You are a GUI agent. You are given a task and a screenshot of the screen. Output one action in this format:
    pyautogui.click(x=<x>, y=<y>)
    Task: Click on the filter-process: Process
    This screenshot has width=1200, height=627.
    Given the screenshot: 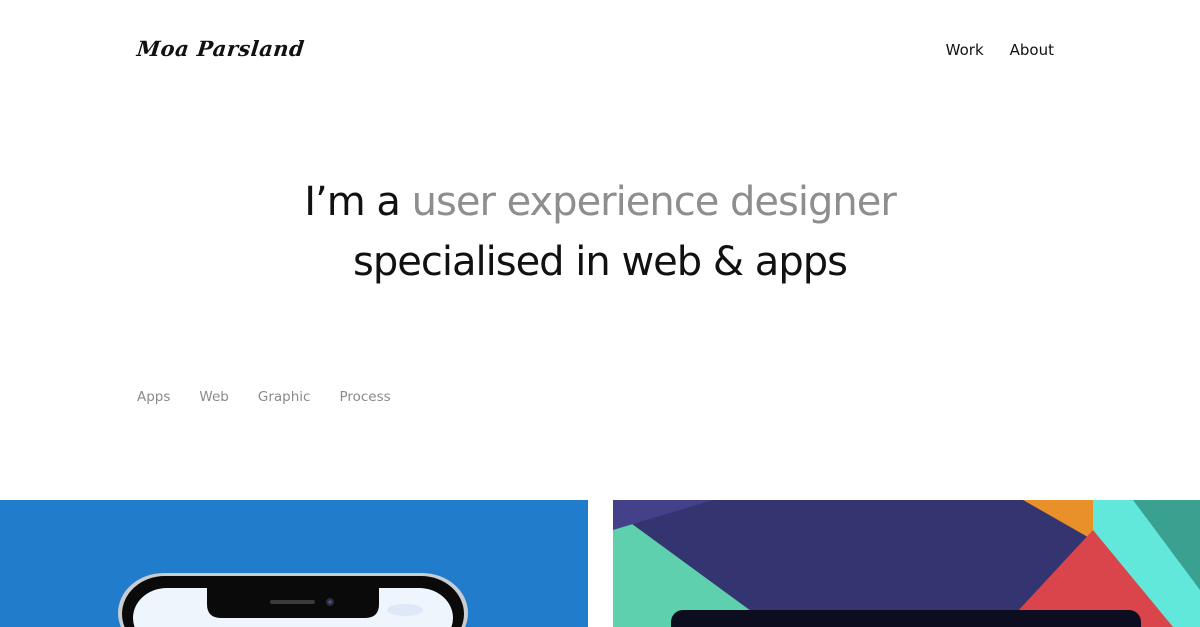 What is the action you would take?
    pyautogui.click(x=364, y=397)
    